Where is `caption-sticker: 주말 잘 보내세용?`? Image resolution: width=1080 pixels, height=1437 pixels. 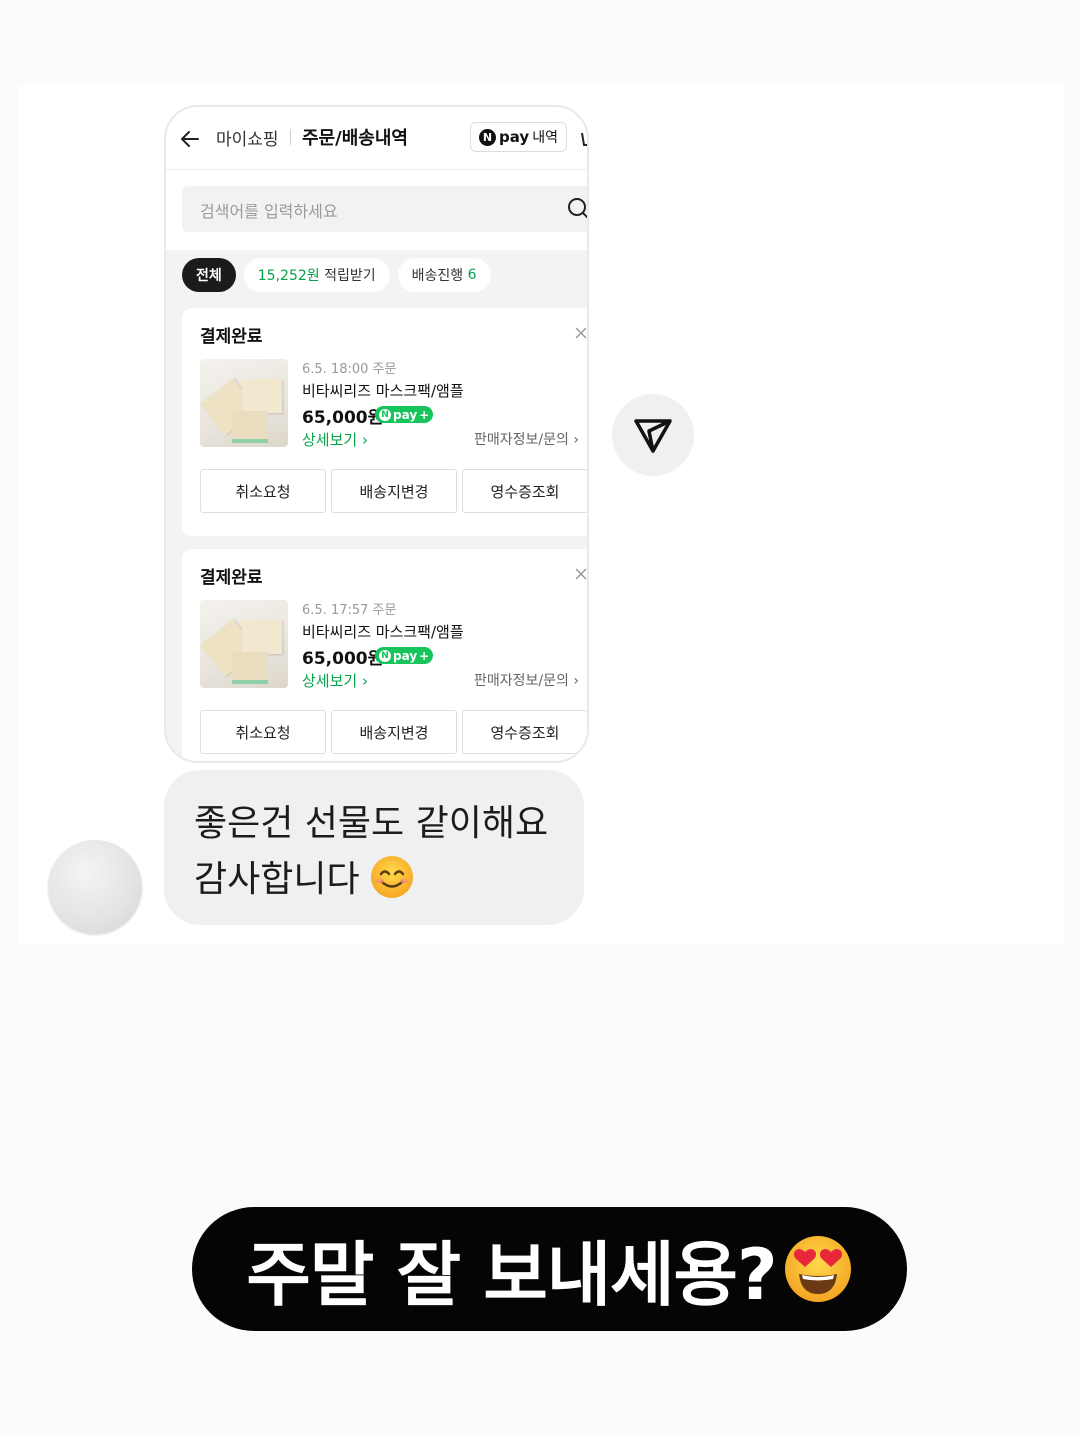
caption-sticker: 주말 잘 보내세용? is located at coordinates (549, 1269).